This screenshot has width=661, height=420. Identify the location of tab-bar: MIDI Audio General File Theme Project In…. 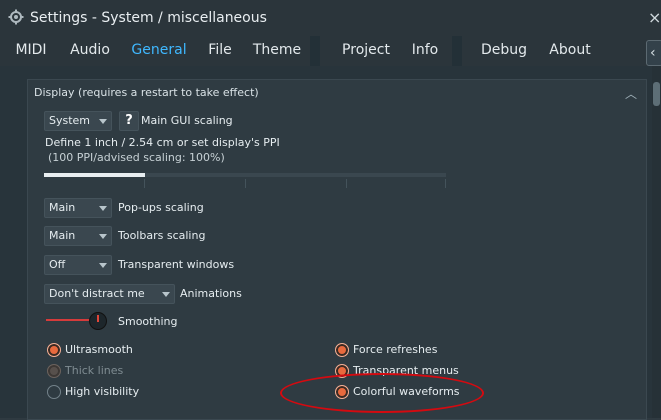
(330, 51).